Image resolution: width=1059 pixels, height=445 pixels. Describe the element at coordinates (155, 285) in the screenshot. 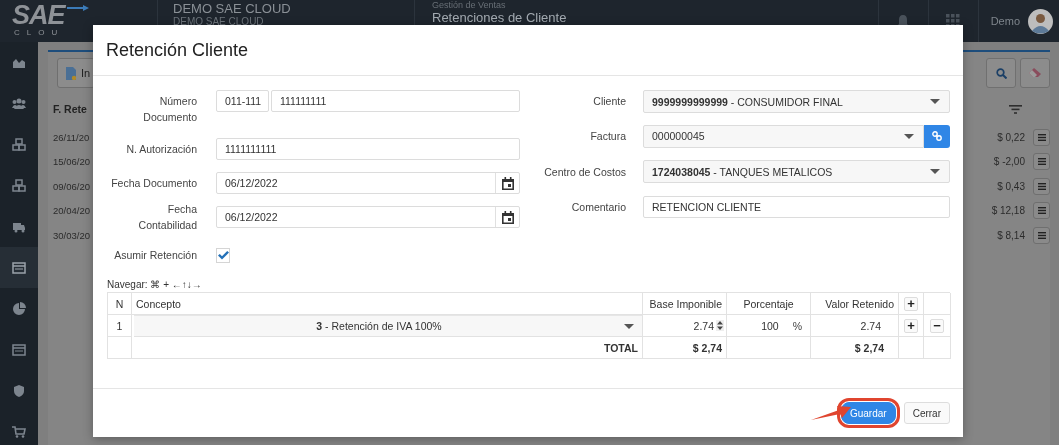

I see `navigation-hint: Navegar: ⌘ + ←↑↓→` at that location.